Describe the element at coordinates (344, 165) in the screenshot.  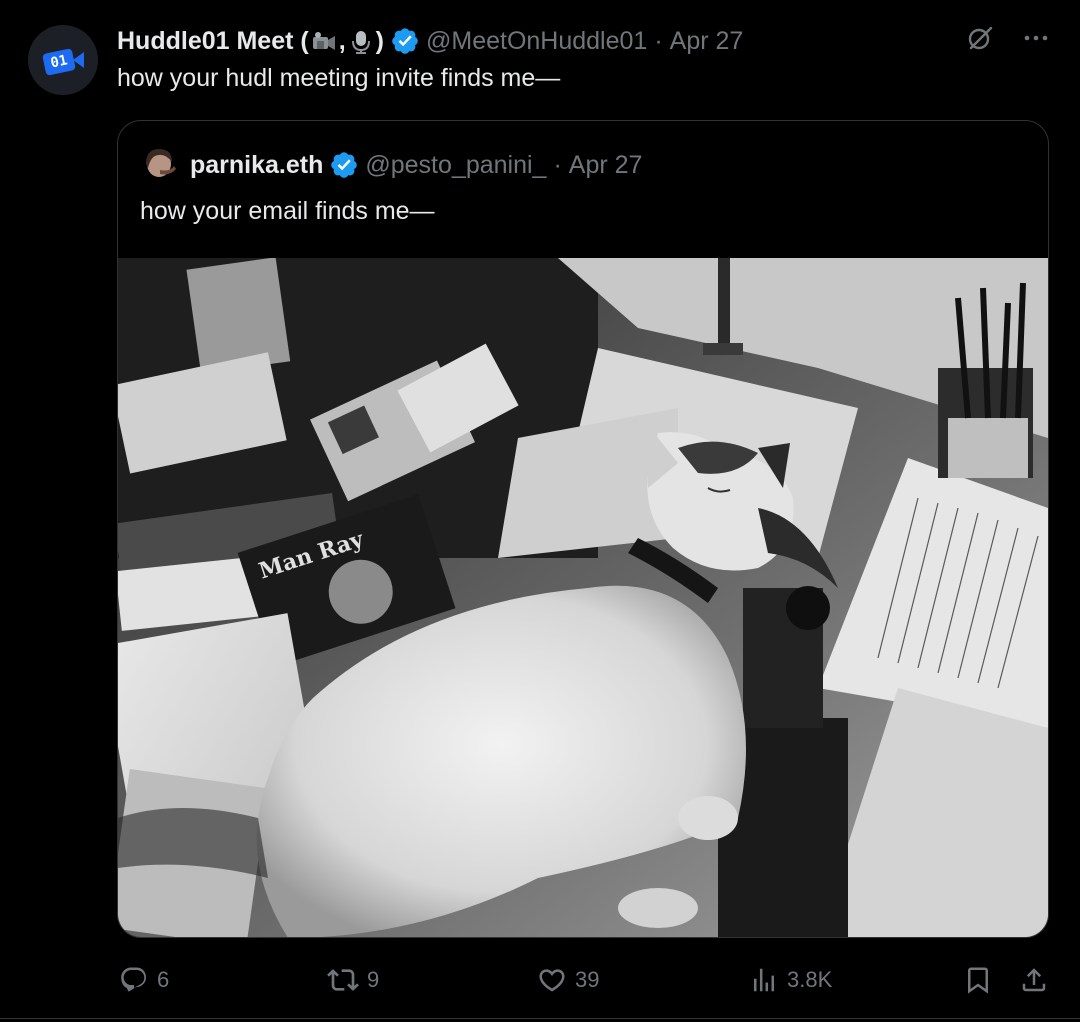
I see `quoted-verified-badge-icon` at that location.